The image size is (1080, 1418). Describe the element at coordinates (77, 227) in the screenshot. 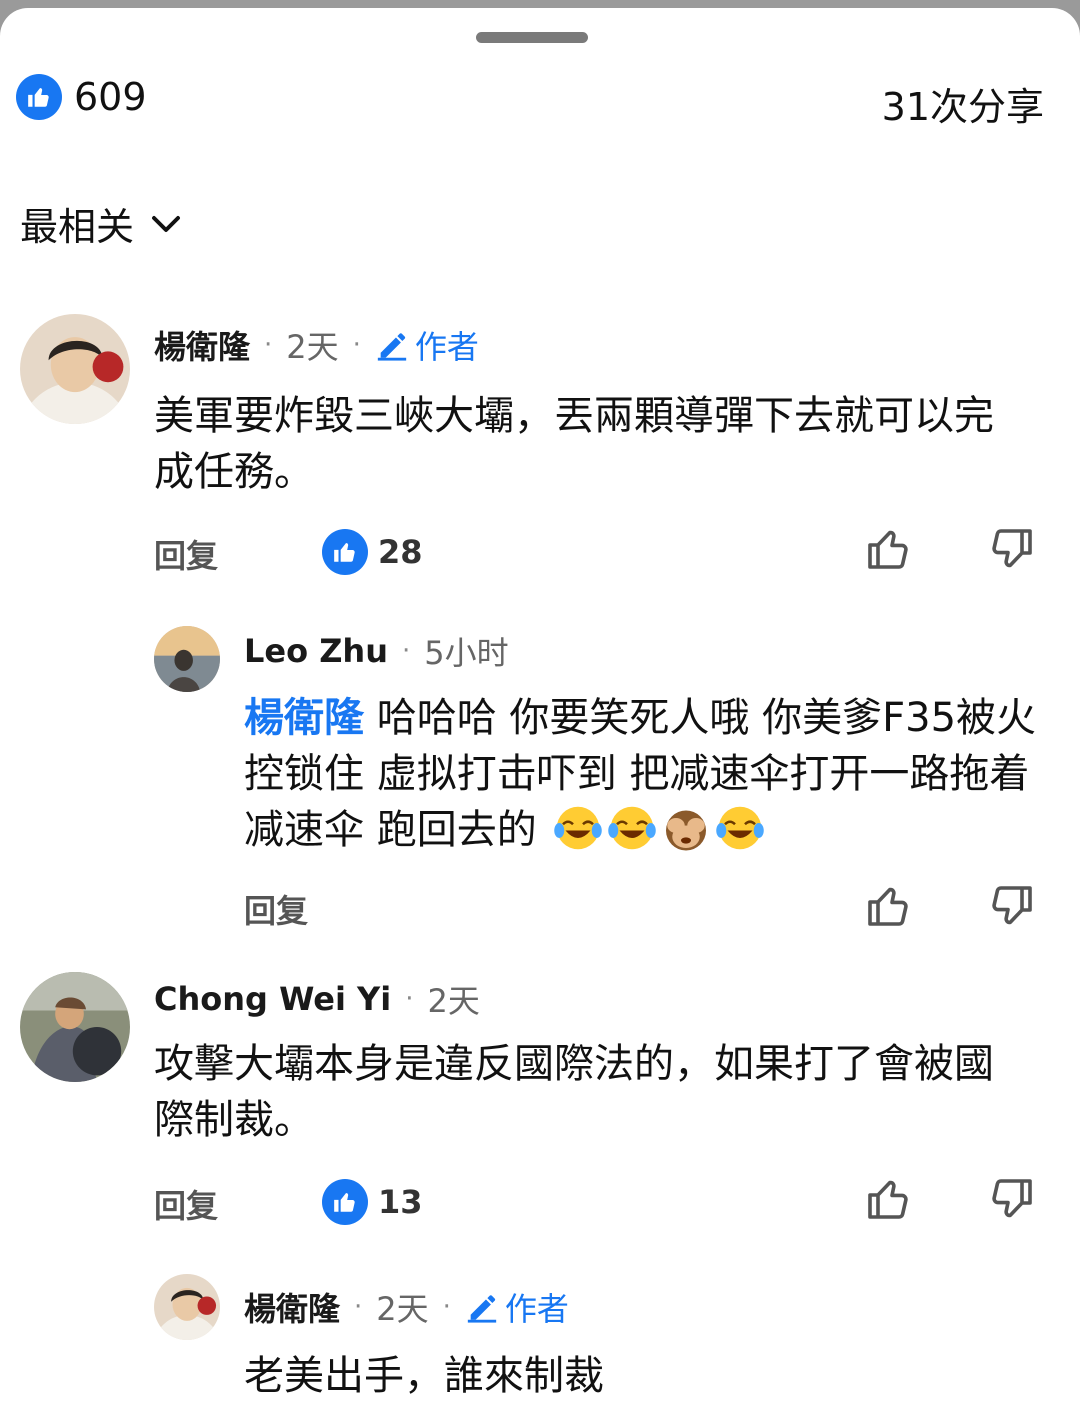

I see `sort-label: 最相关` at that location.